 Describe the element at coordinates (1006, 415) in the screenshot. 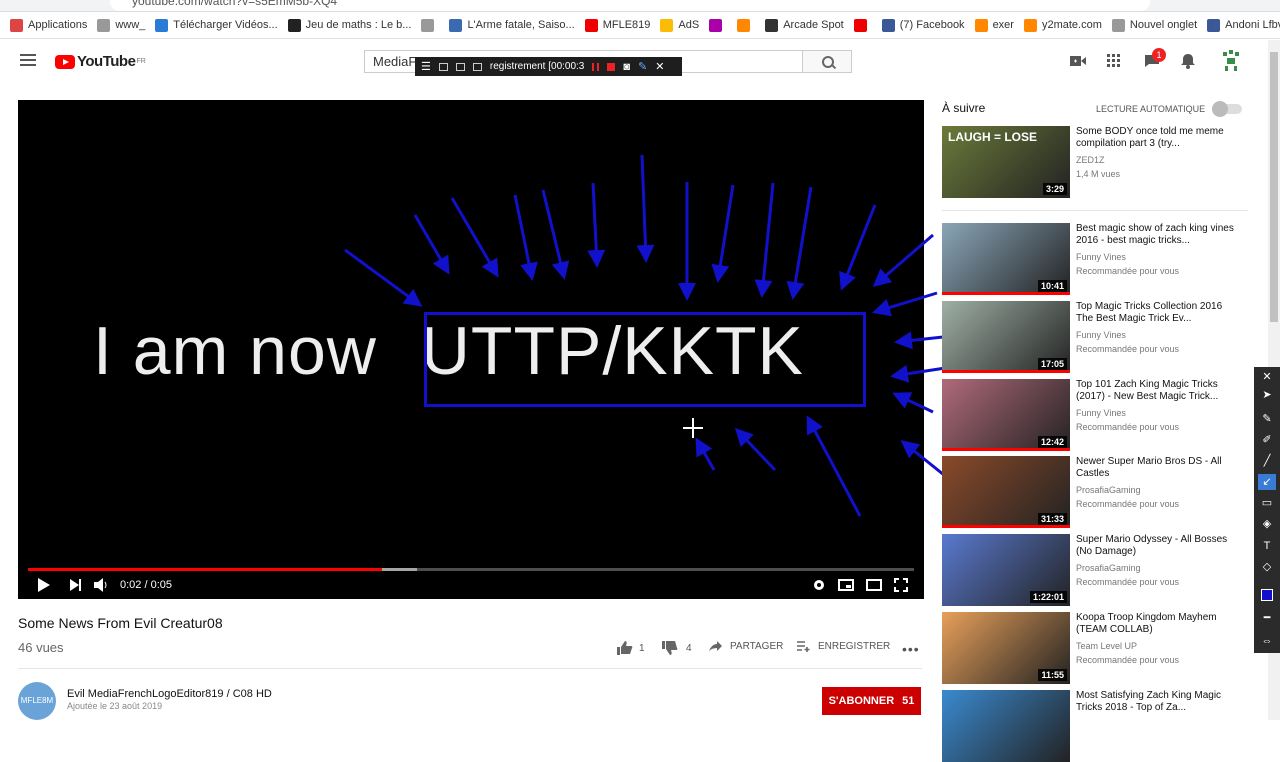

I see `video-thumbnail: 12:42` at that location.